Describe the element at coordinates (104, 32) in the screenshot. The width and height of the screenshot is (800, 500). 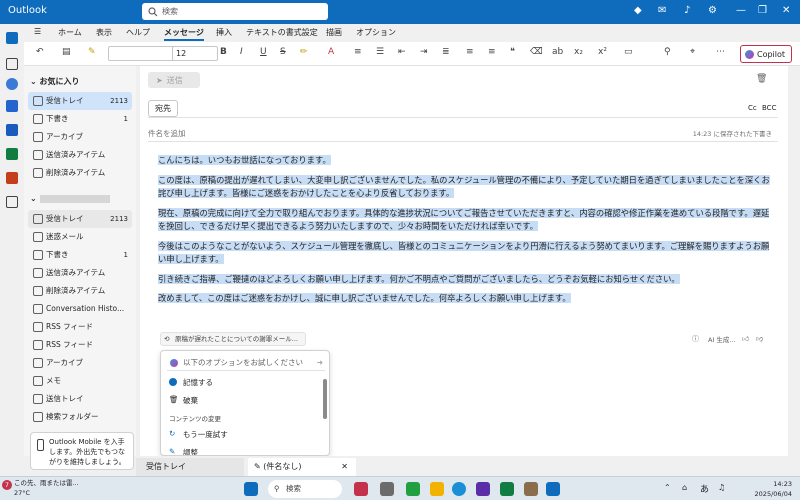
I see `tab-view: 表示` at that location.